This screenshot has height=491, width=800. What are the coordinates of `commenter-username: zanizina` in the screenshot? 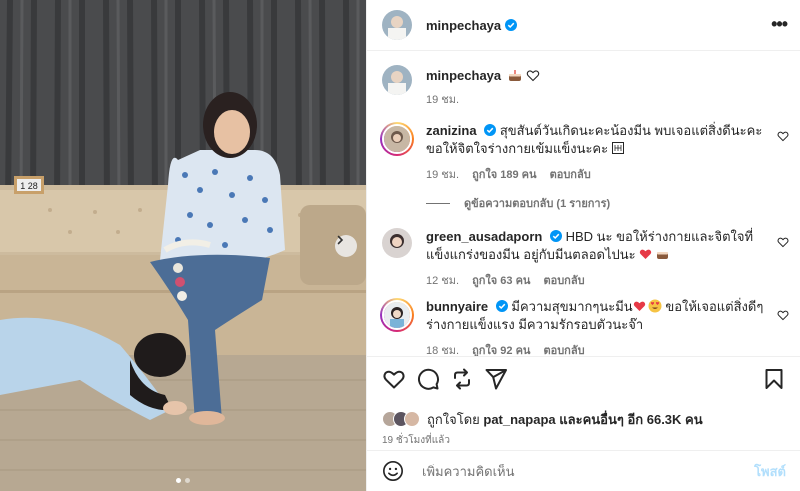 It's located at (451, 130).